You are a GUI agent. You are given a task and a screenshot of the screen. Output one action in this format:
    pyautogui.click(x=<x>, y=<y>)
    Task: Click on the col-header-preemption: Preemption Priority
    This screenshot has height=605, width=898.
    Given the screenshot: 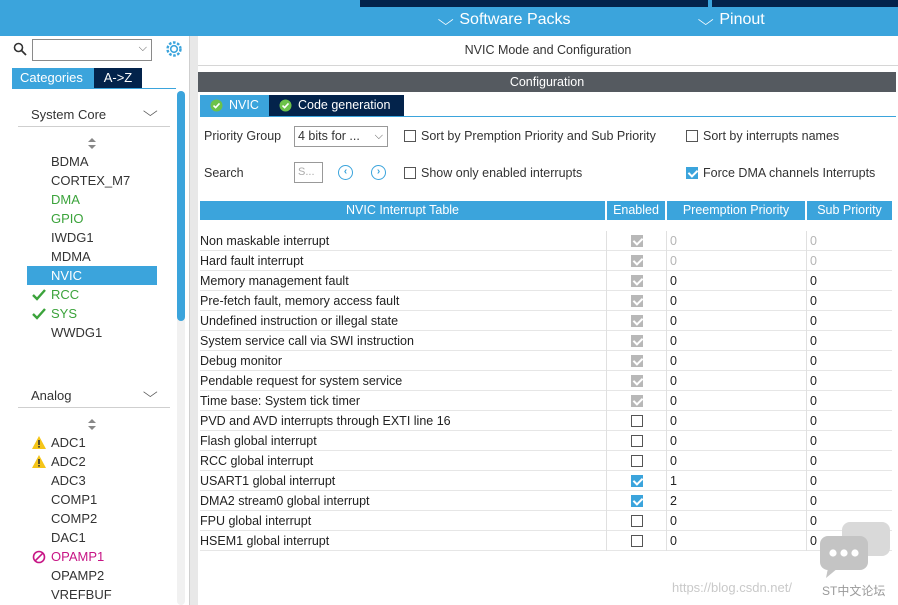 What is the action you would take?
    pyautogui.click(x=736, y=210)
    